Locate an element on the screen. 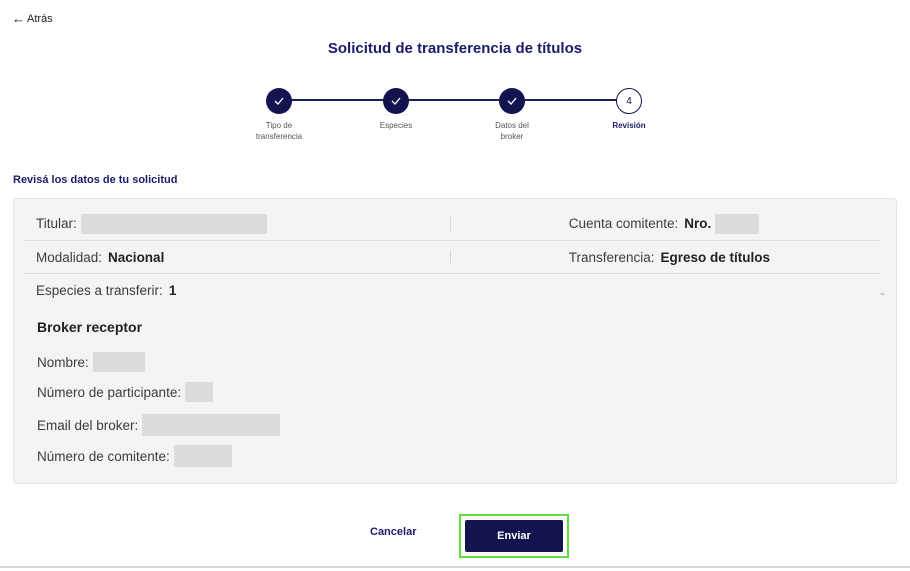  modalidad-value: Nacional is located at coordinates (136, 257).